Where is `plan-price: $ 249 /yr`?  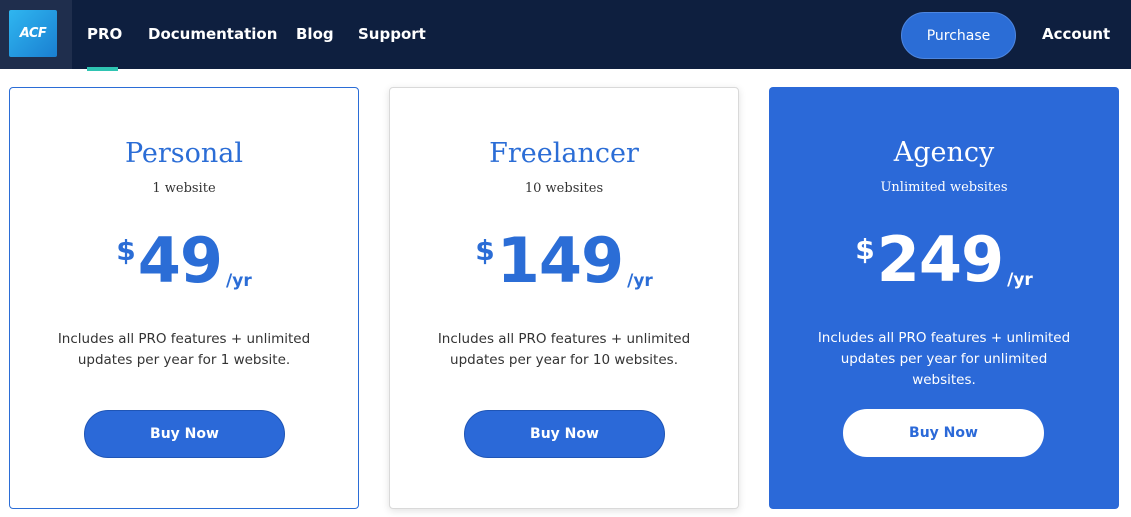
plan-price: $ 249 /yr is located at coordinates (944, 260).